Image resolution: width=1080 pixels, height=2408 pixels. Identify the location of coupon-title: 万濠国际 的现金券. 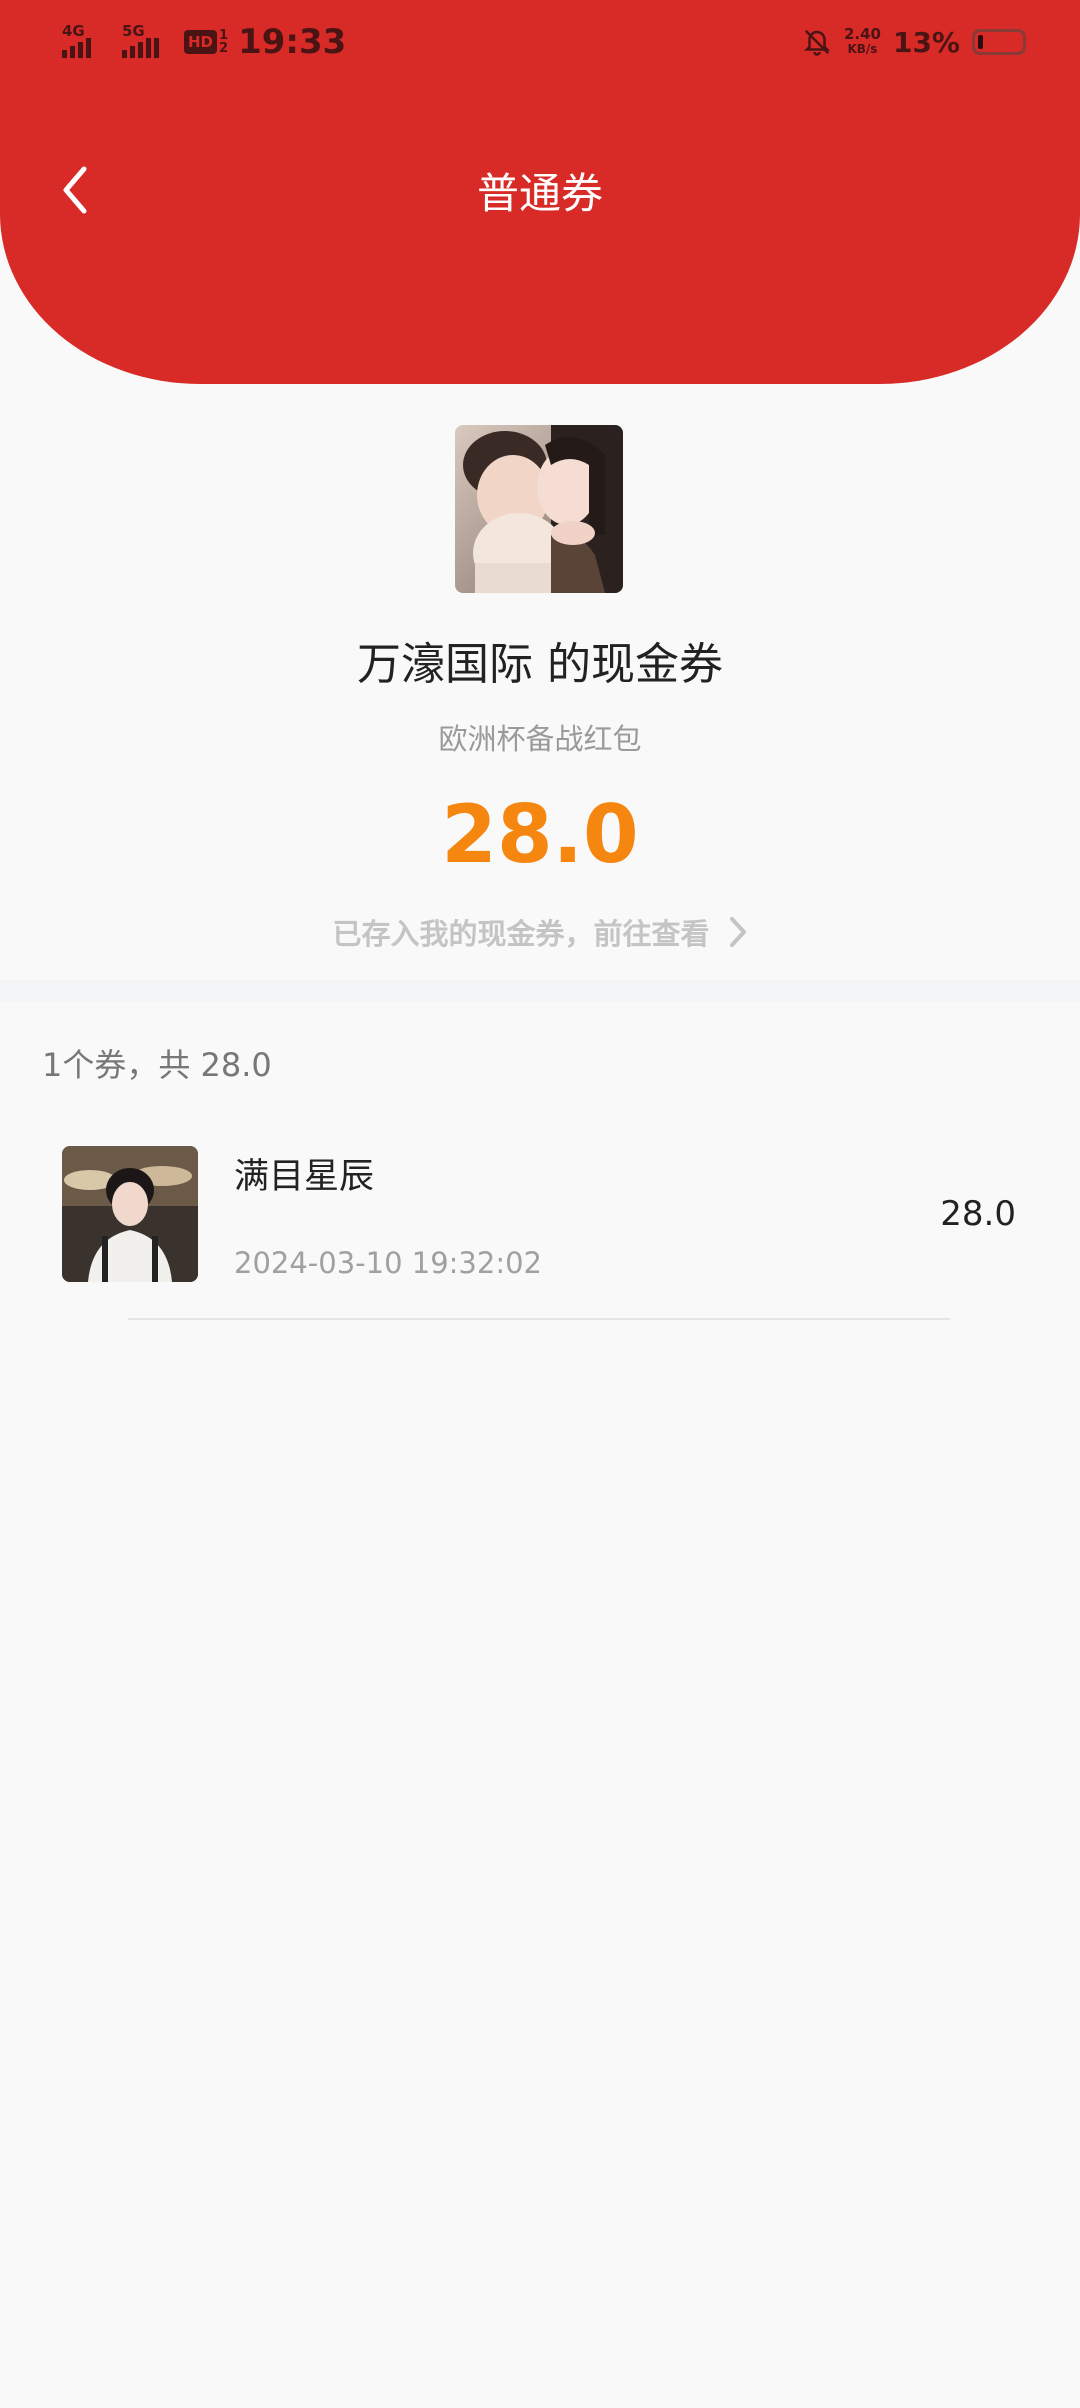
(540, 664).